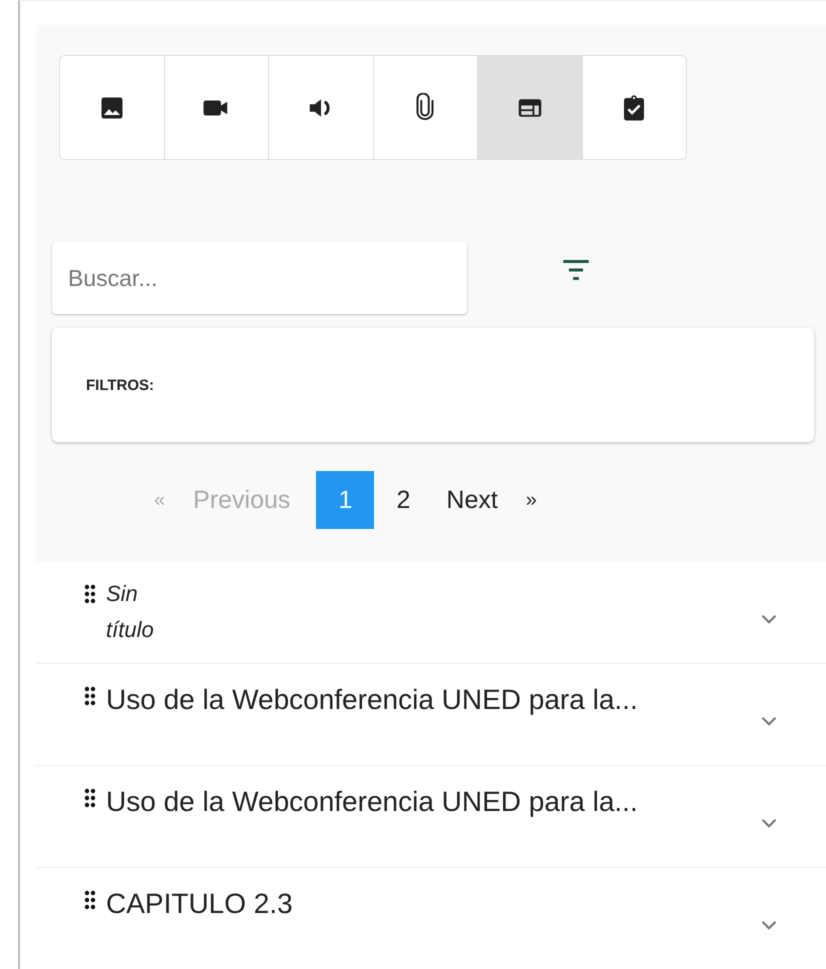  Describe the element at coordinates (472, 500) in the screenshot. I see `next-link: Next` at that location.